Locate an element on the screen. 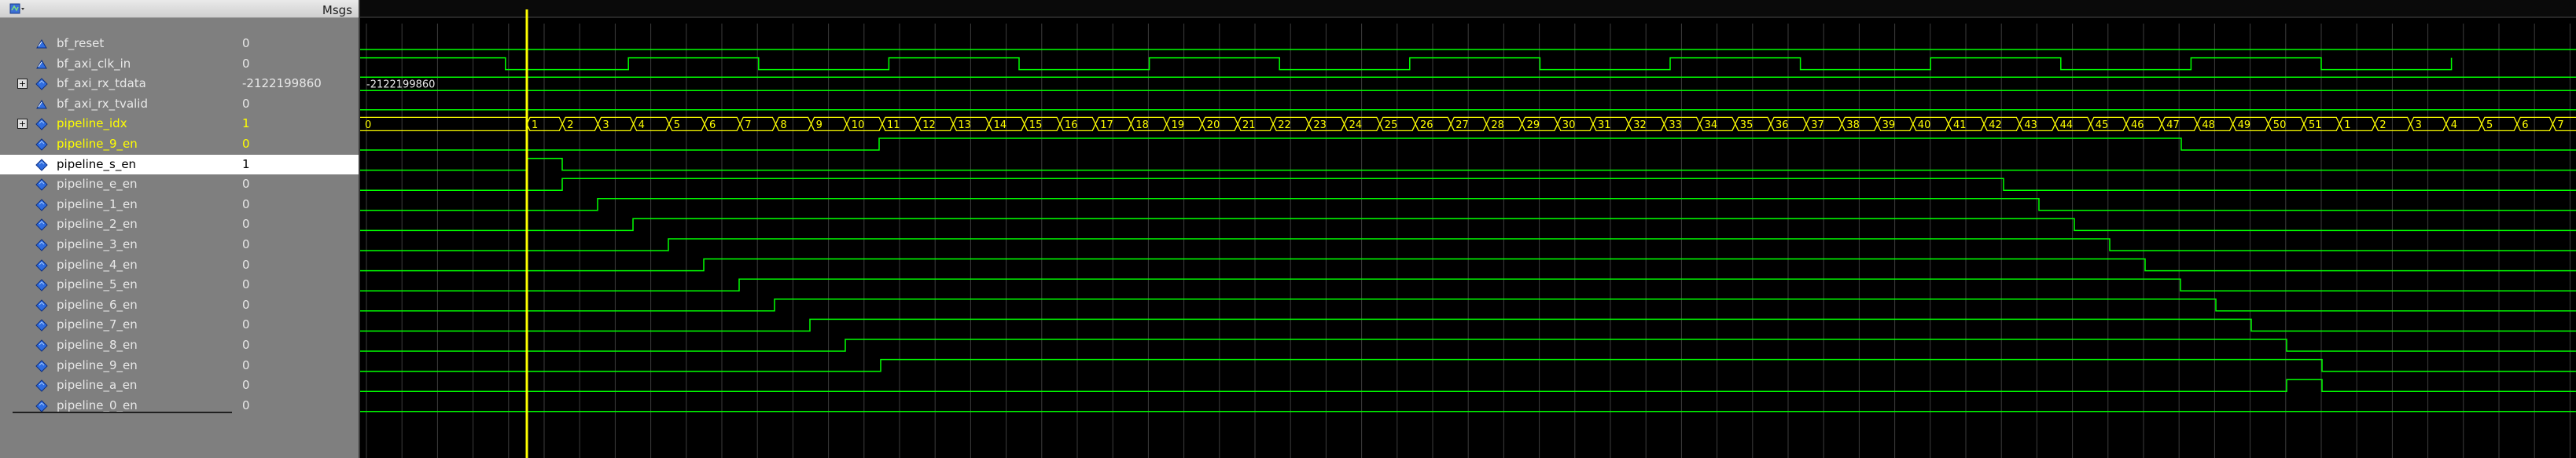 This screenshot has height=458, width=2576. value-row-pipeline_2_en: 0 is located at coordinates (298, 224).